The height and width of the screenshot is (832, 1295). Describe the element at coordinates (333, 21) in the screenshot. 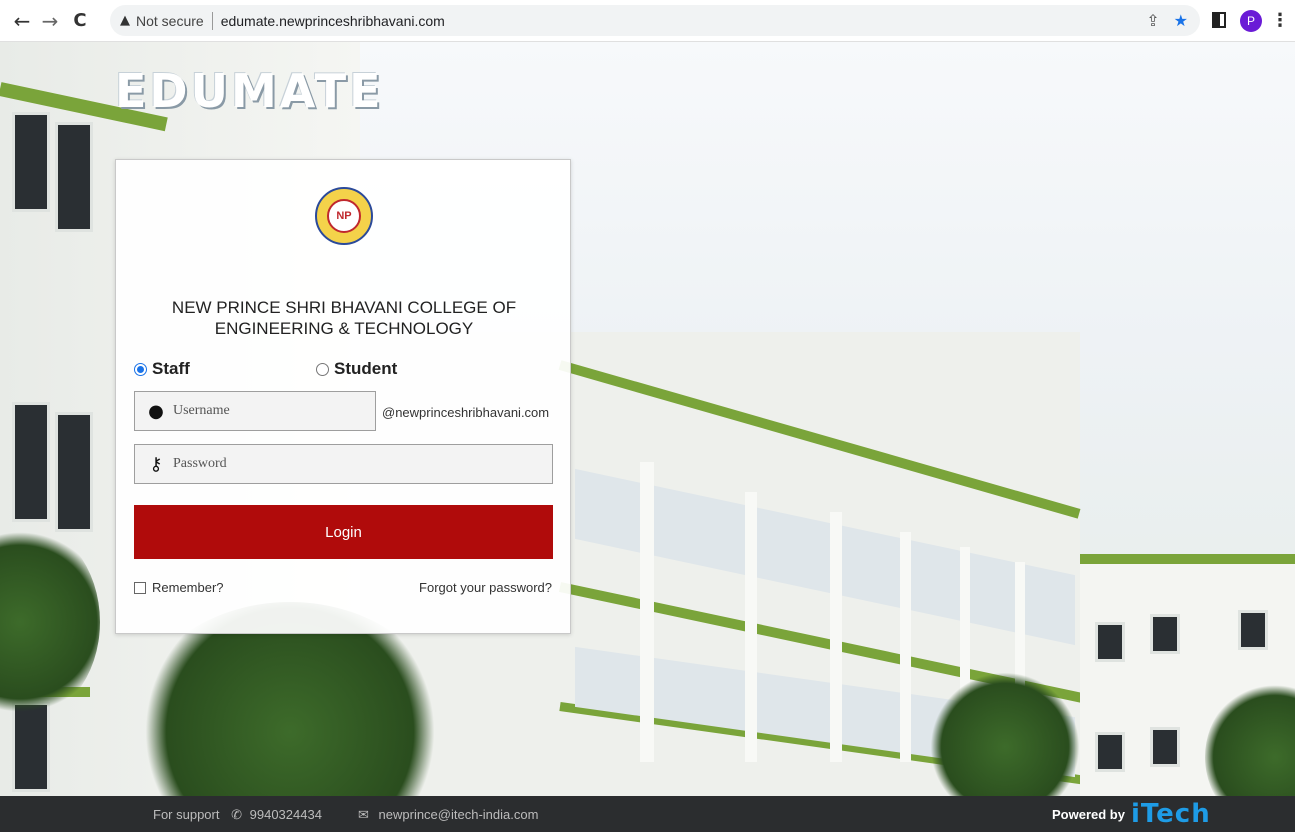

I see `url-text: edumate.newprinceshribhavani.com` at that location.